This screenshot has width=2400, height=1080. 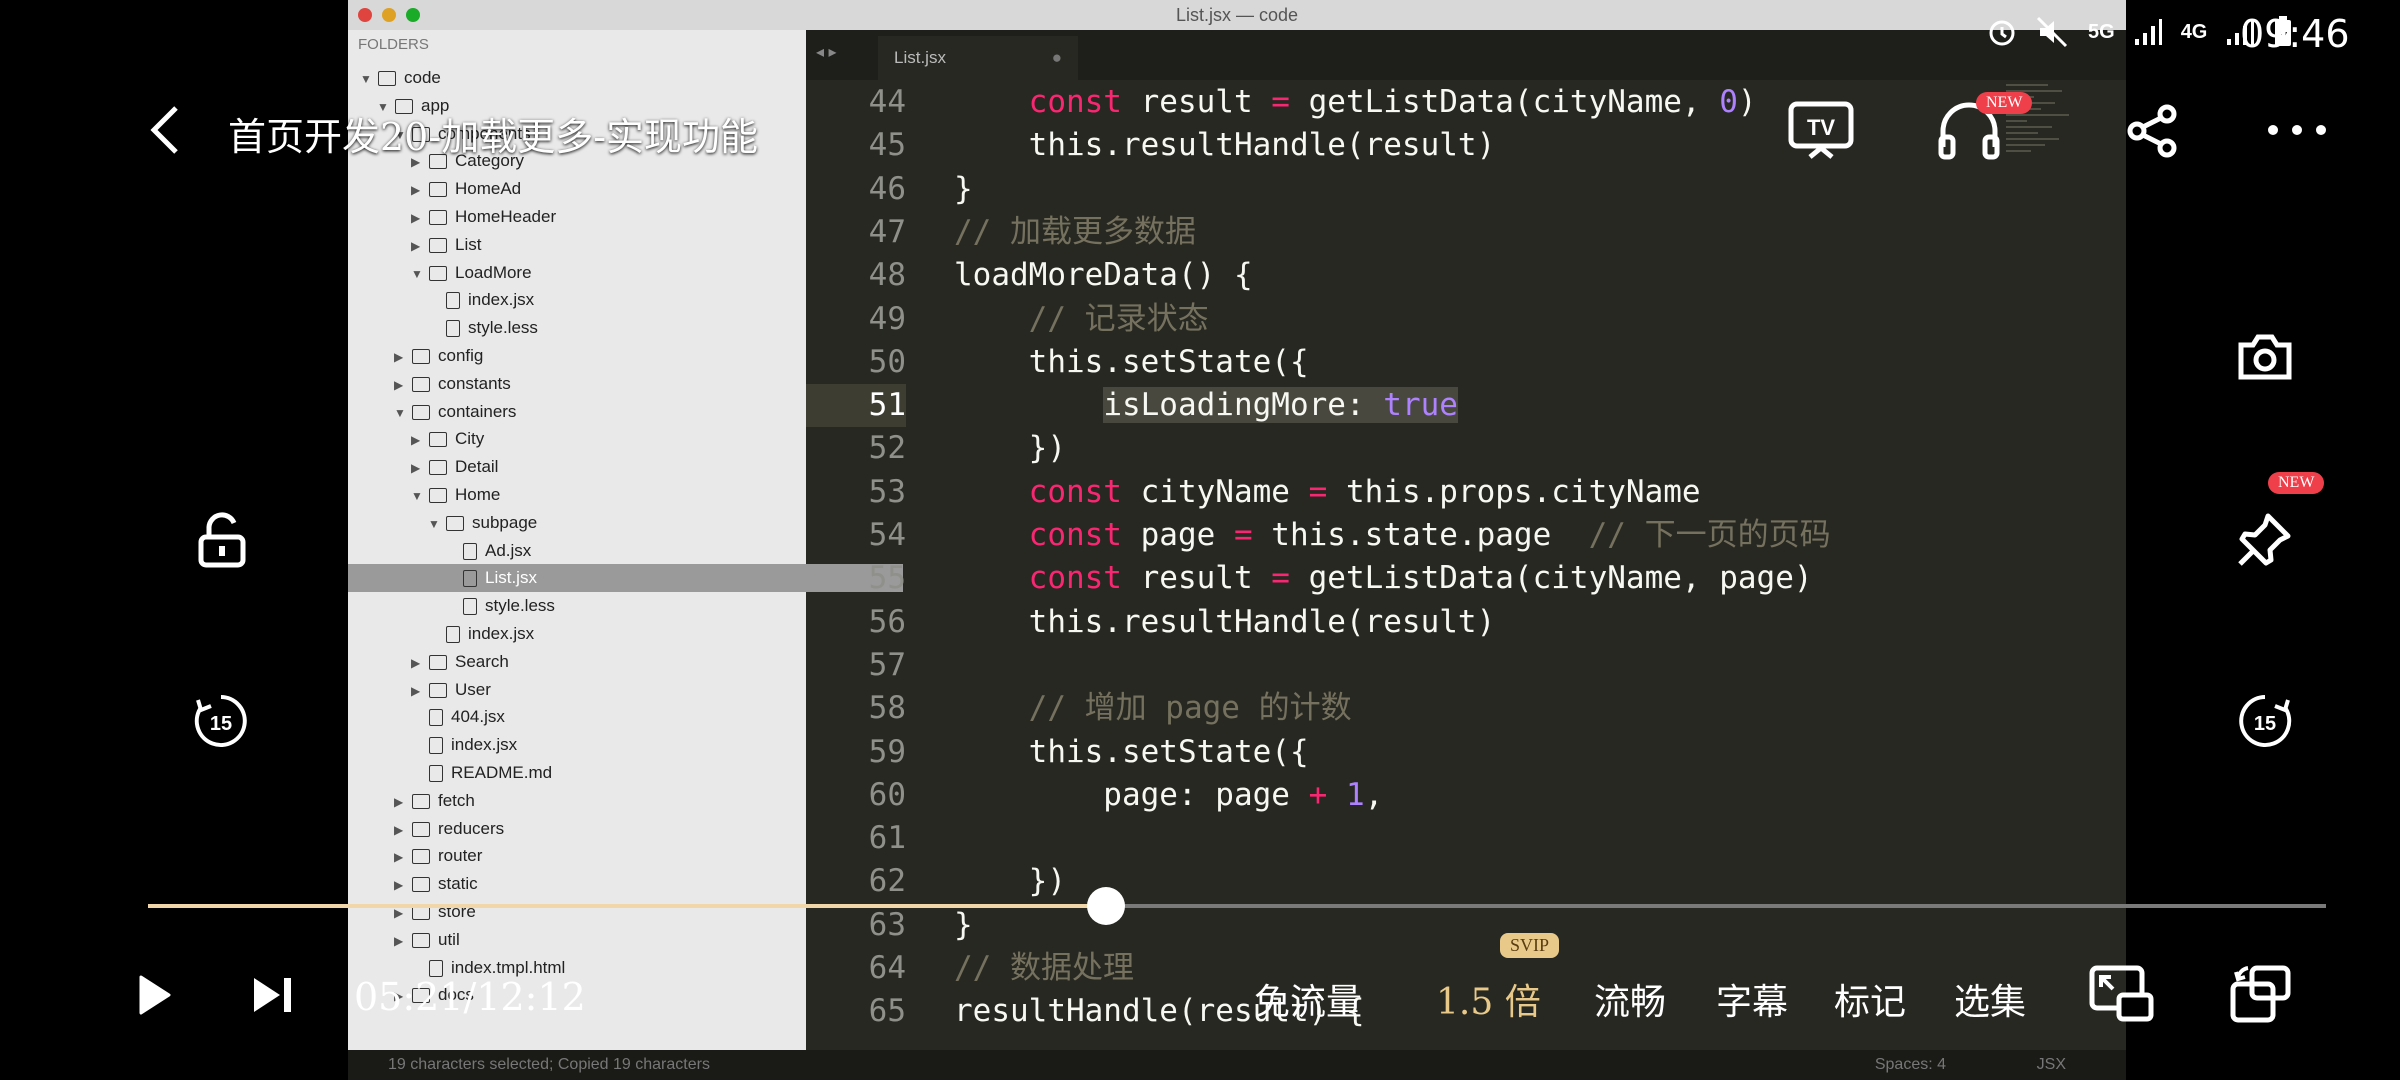 I want to click on picture-in-picture-icon, so click(x=2121, y=993).